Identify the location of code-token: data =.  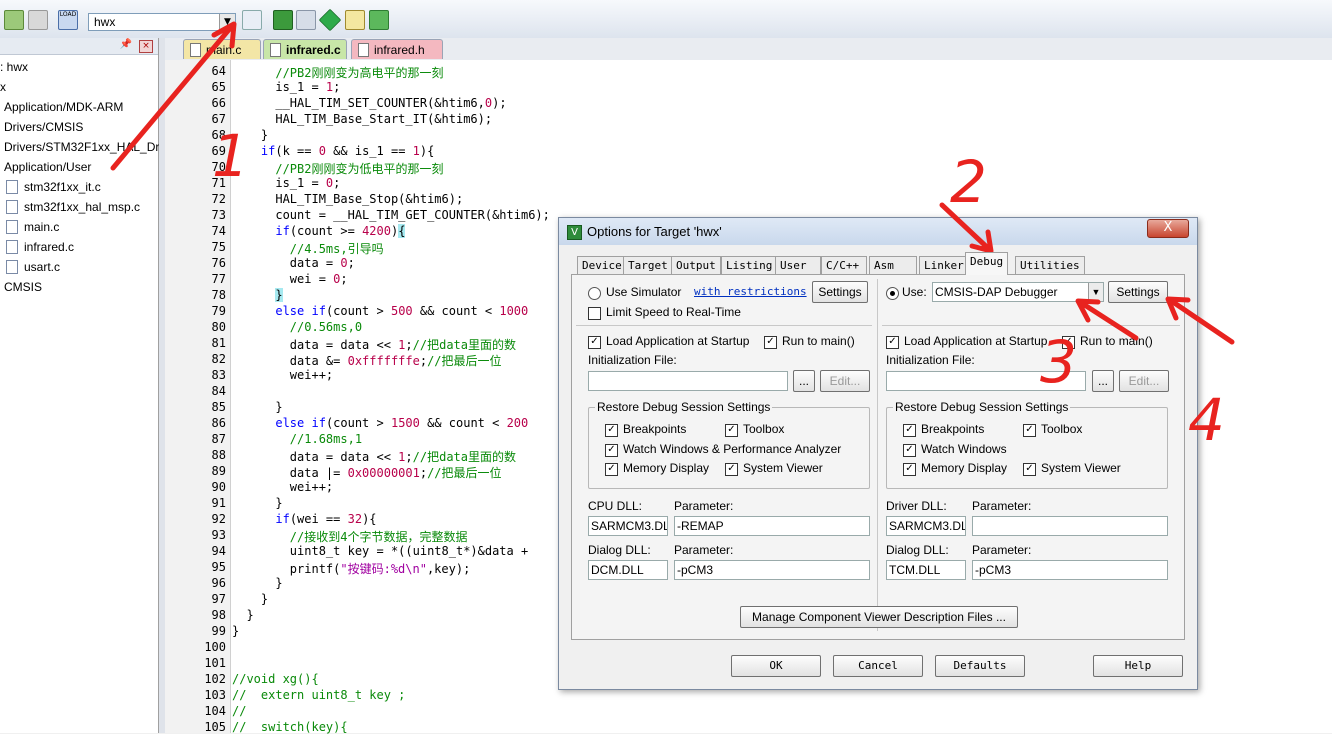
(286, 263).